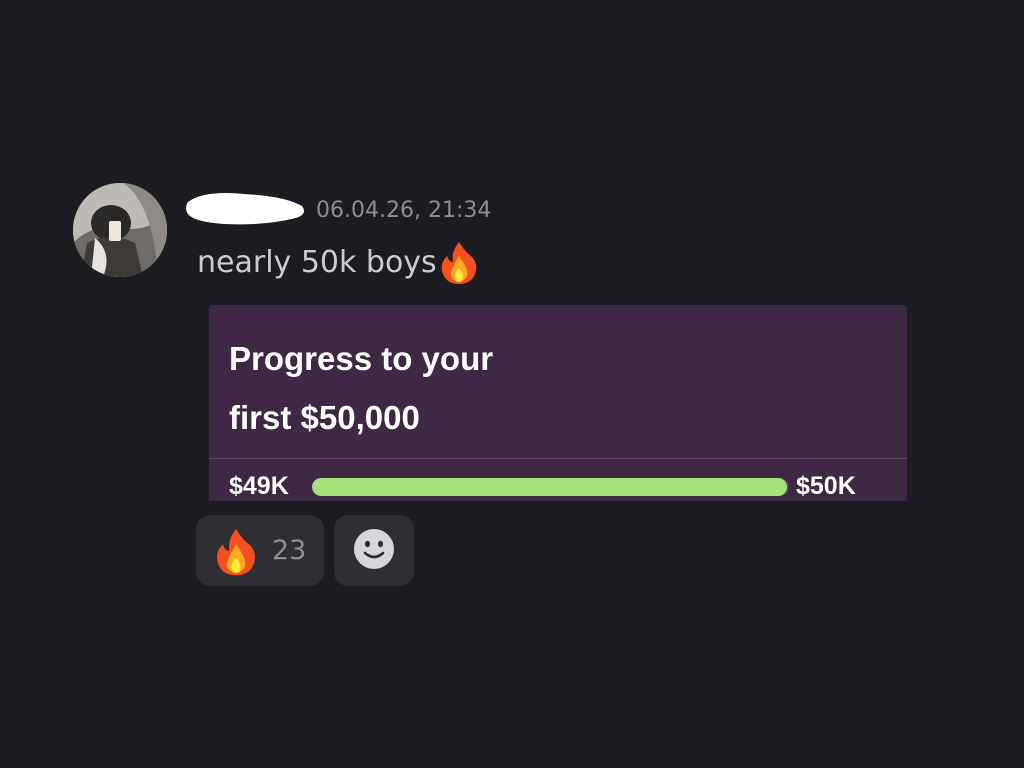 This screenshot has width=1024, height=768. I want to click on message-text: nearly 50k boys, so click(317, 262).